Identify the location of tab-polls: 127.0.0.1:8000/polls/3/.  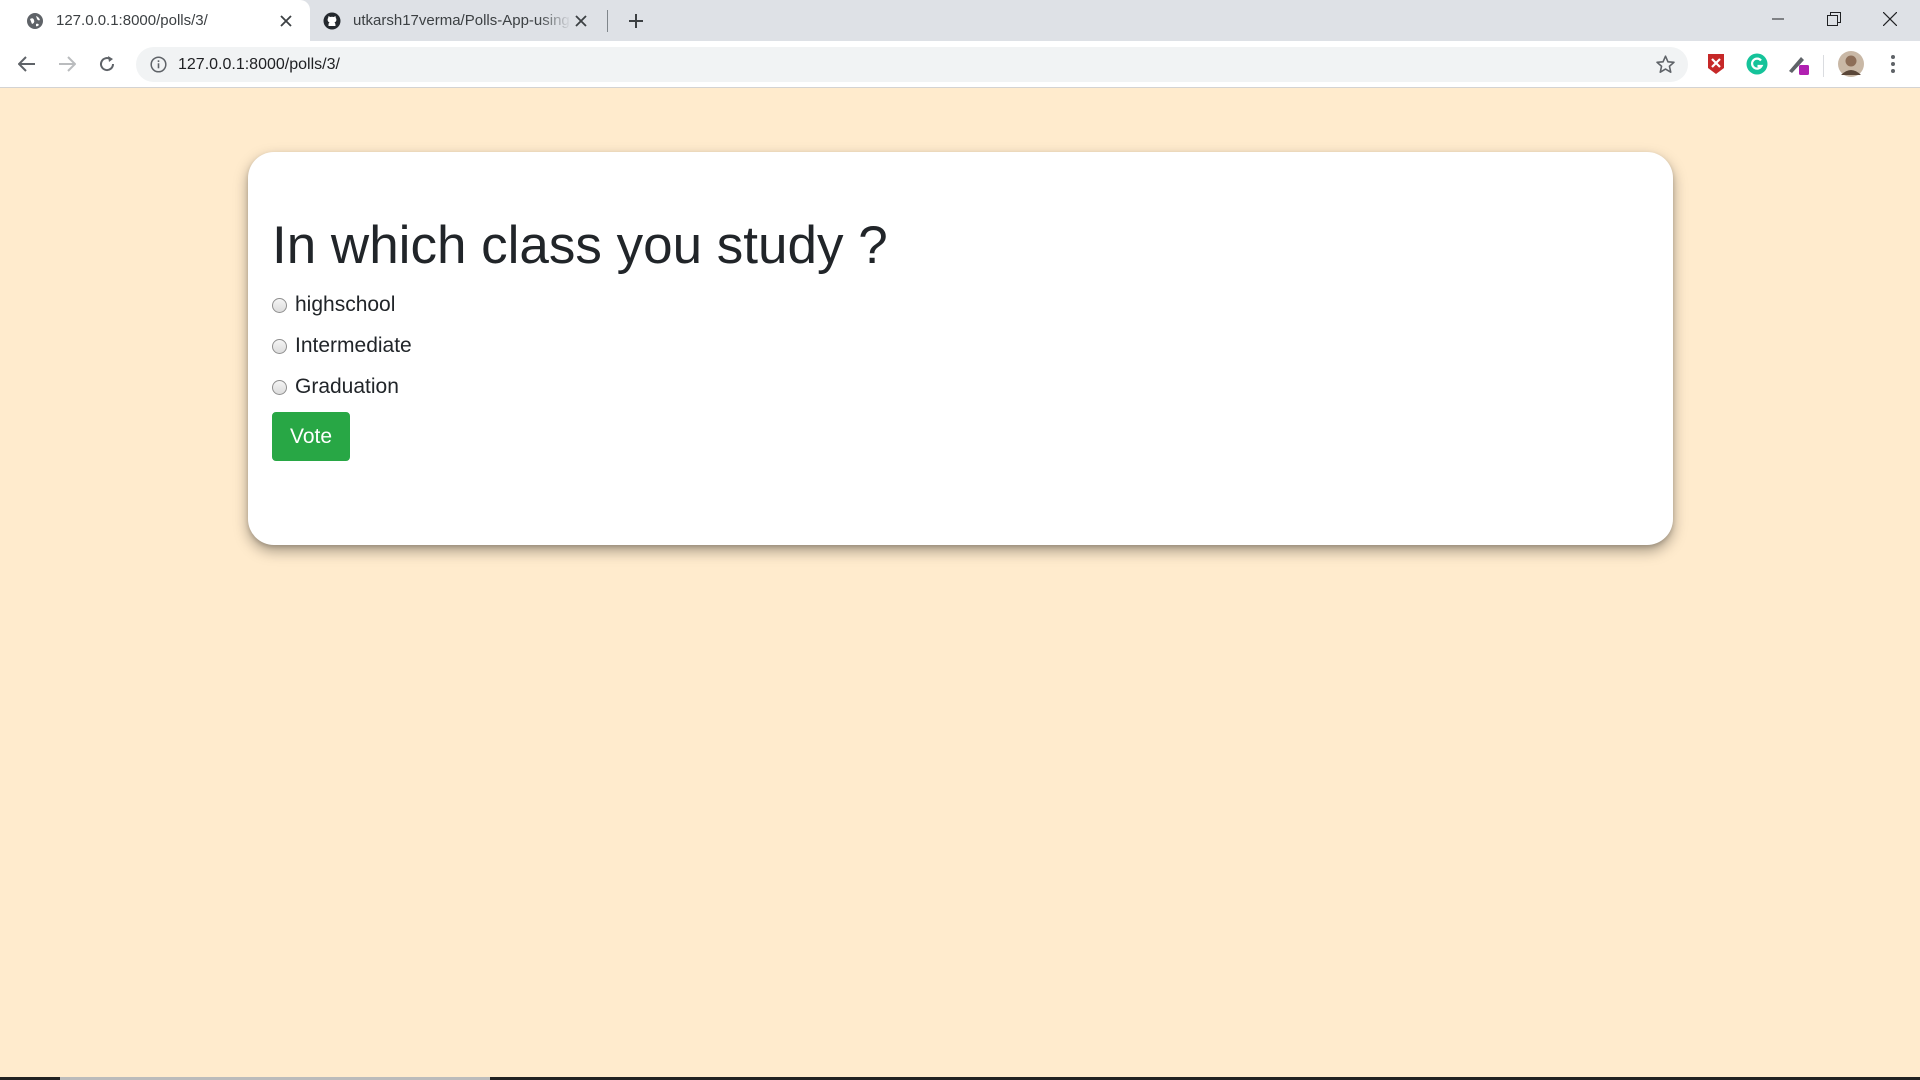
(155, 20).